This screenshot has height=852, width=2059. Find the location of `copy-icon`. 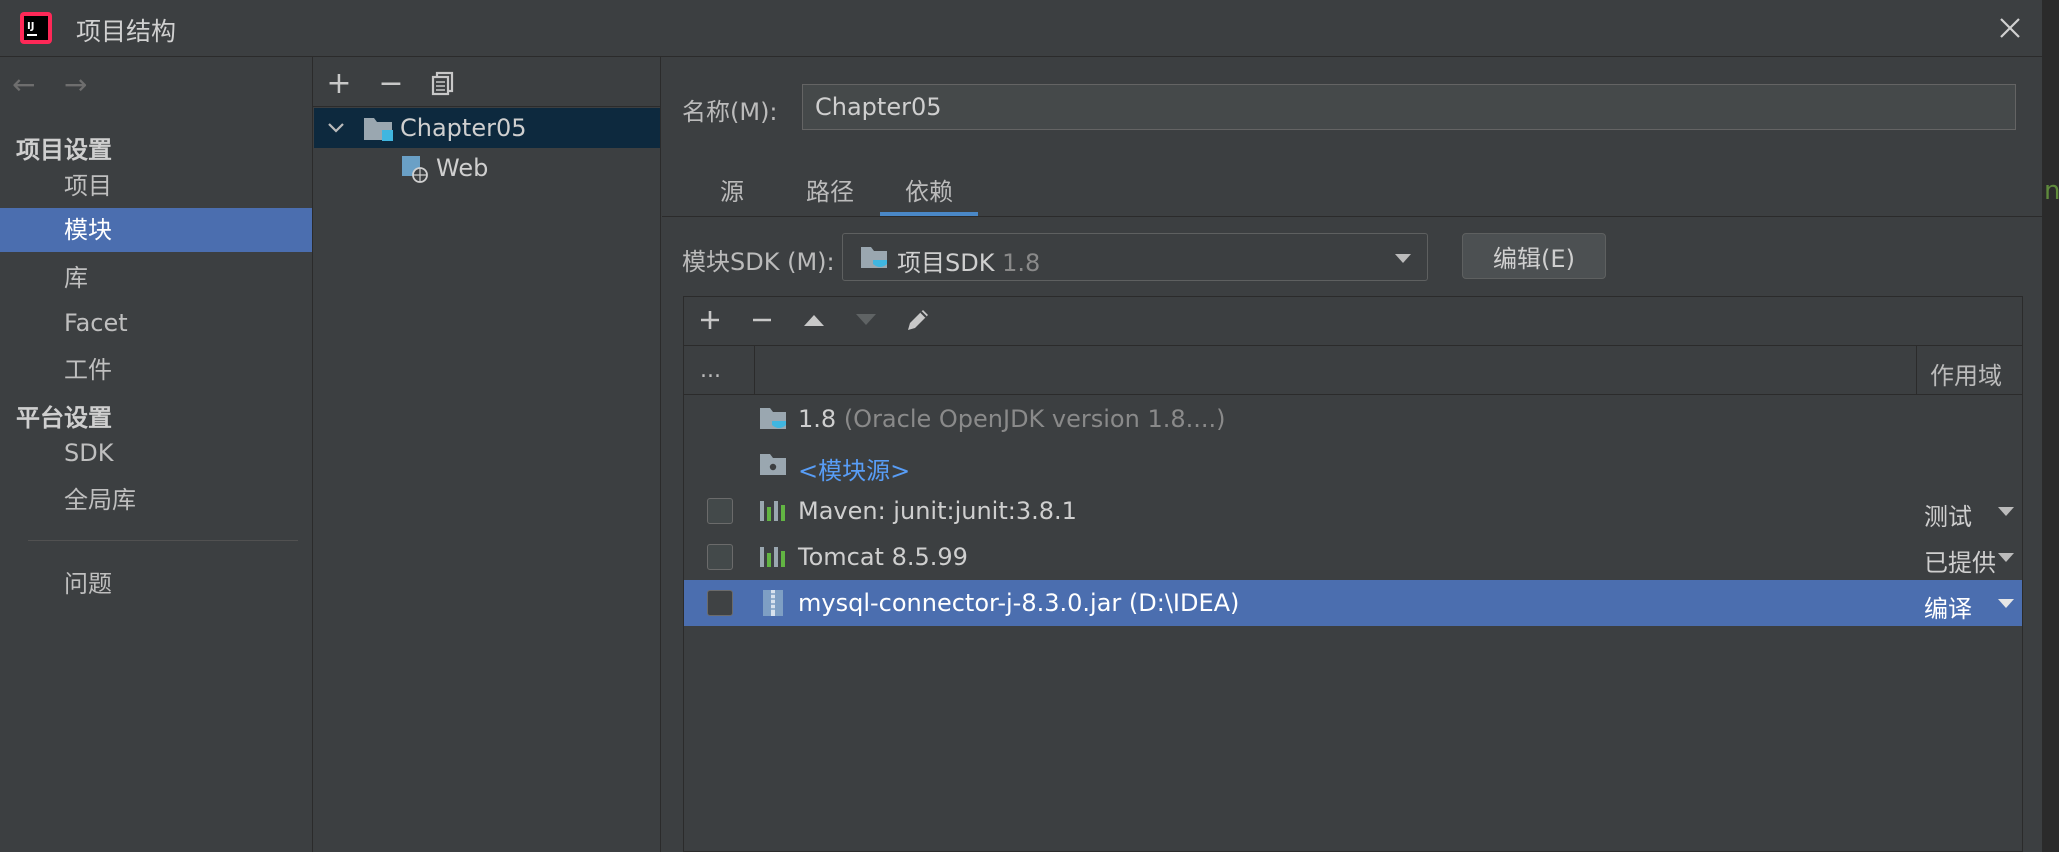

copy-icon is located at coordinates (442, 83).